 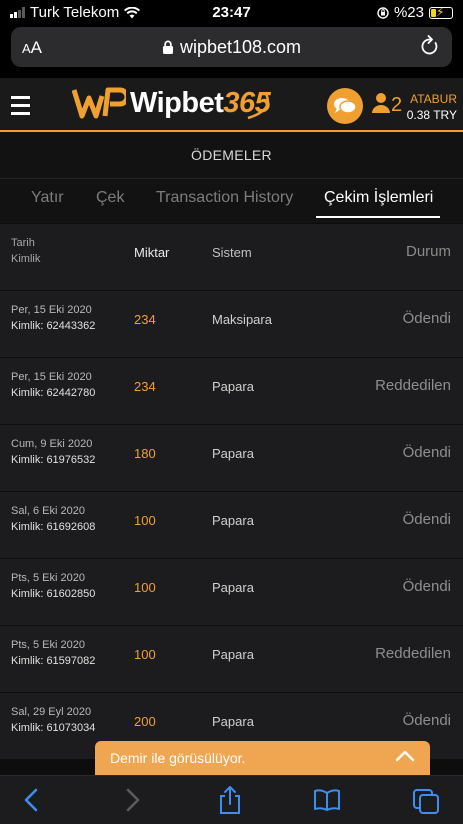 I want to click on column-header-id: Kimlik, so click(x=26, y=259).